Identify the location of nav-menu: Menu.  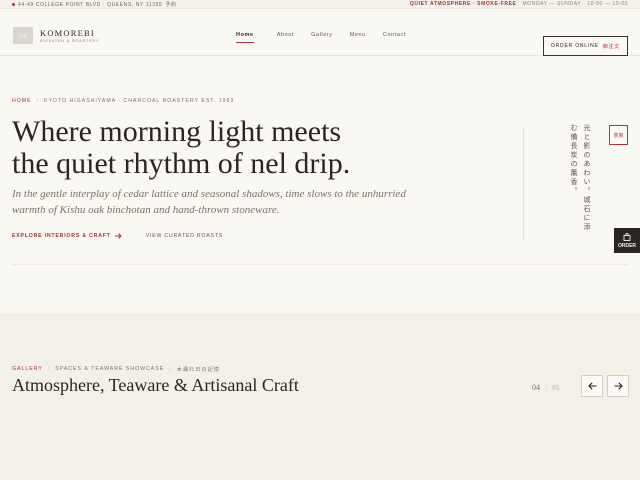
(358, 35).